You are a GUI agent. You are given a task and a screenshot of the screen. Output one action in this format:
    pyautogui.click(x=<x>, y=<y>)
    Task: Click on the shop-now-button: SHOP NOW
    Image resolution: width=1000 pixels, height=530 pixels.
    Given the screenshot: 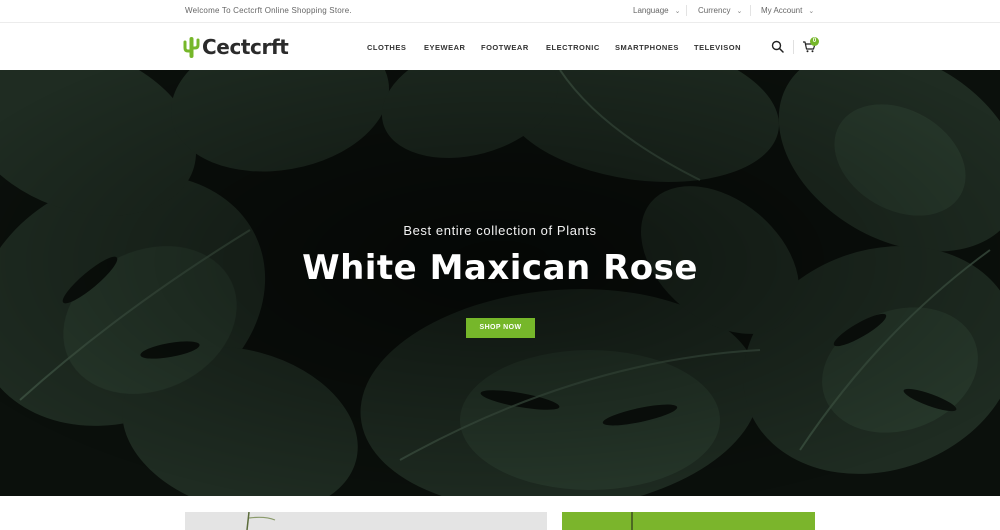 What is the action you would take?
    pyautogui.click(x=500, y=328)
    